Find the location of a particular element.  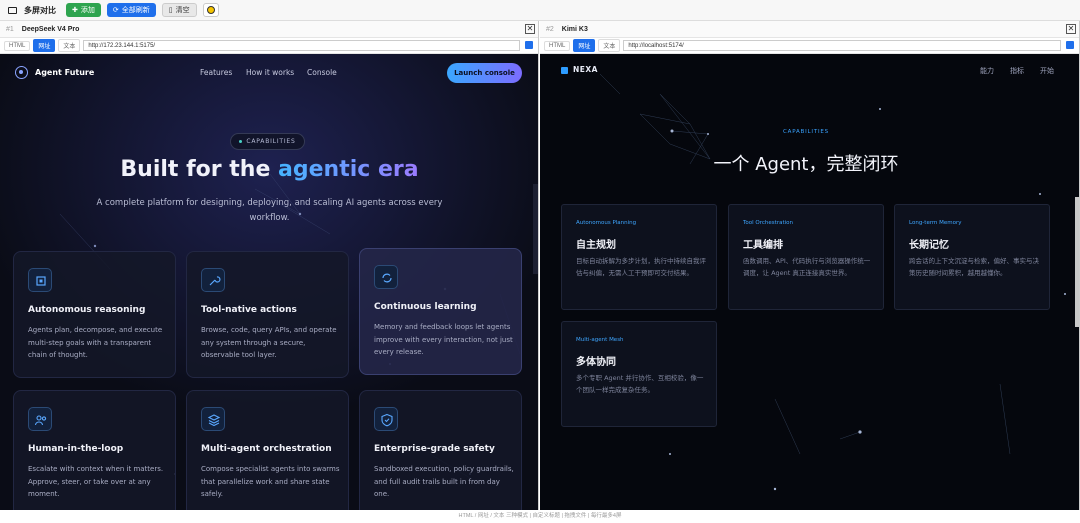

app-title: 多屏对比 is located at coordinates (40, 10).